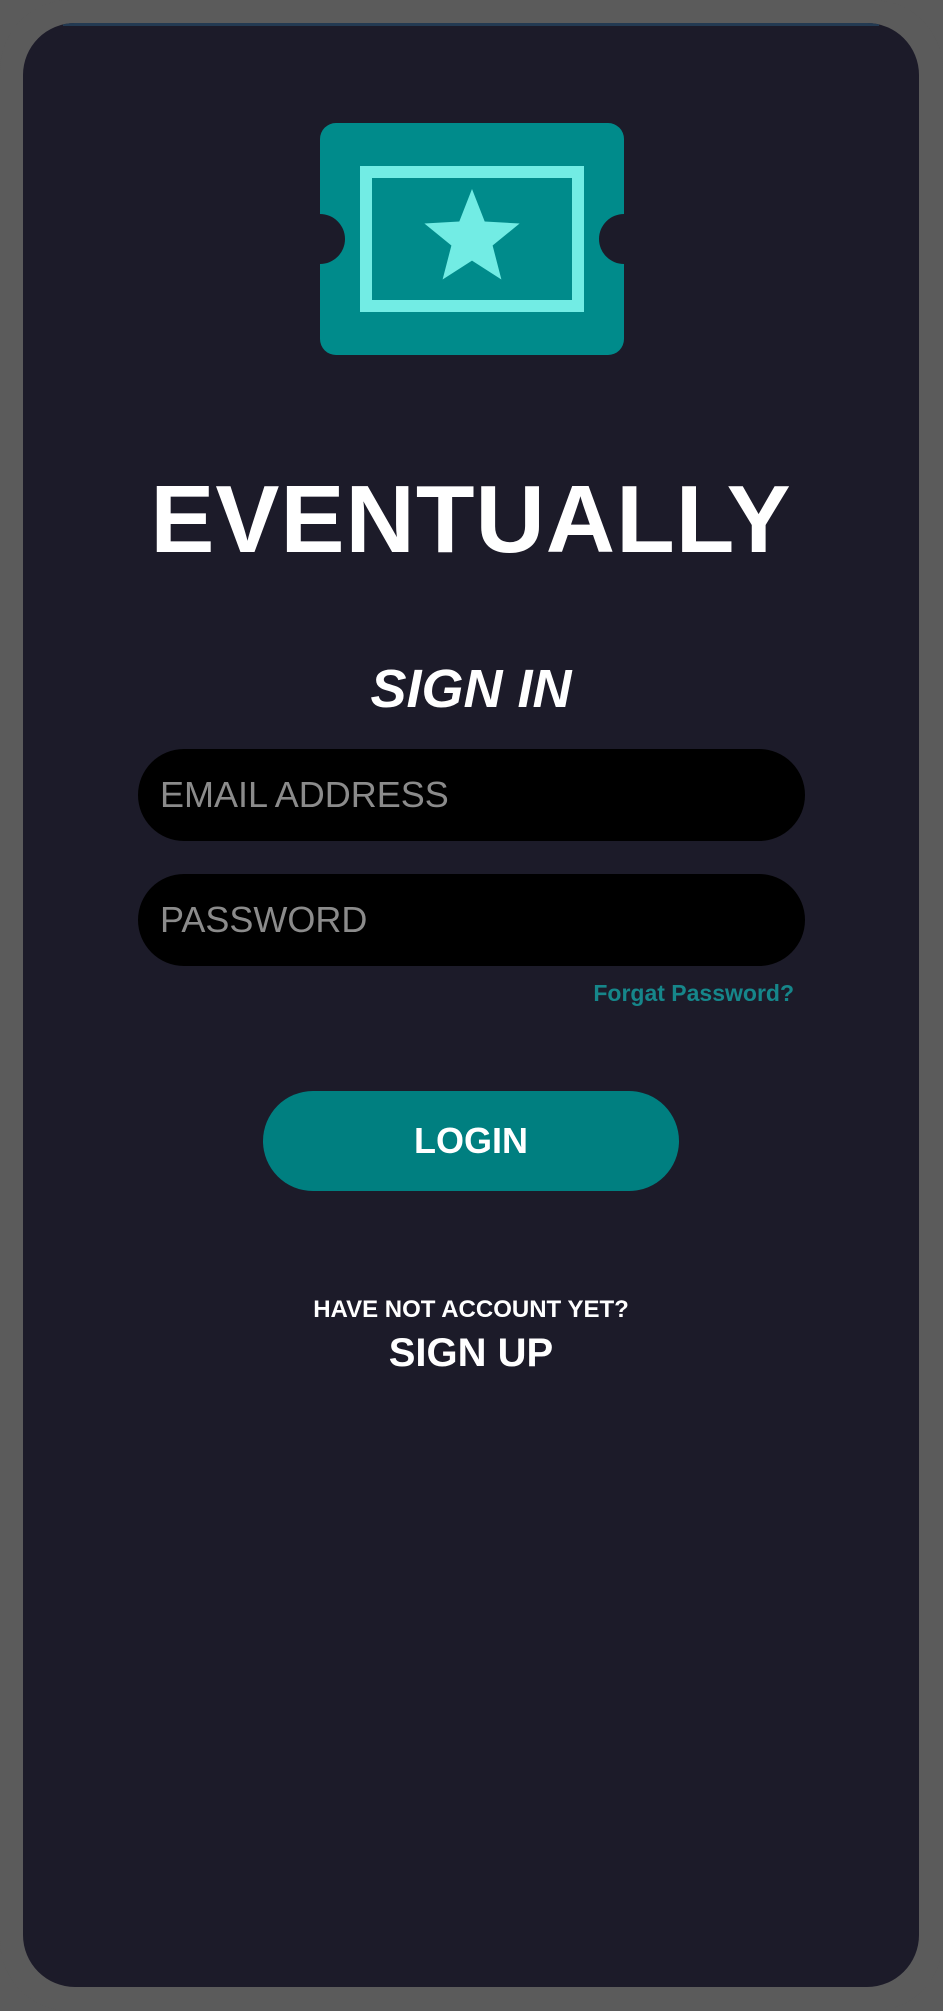 The height and width of the screenshot is (2011, 943). I want to click on status-bar-line, so click(471, 24).